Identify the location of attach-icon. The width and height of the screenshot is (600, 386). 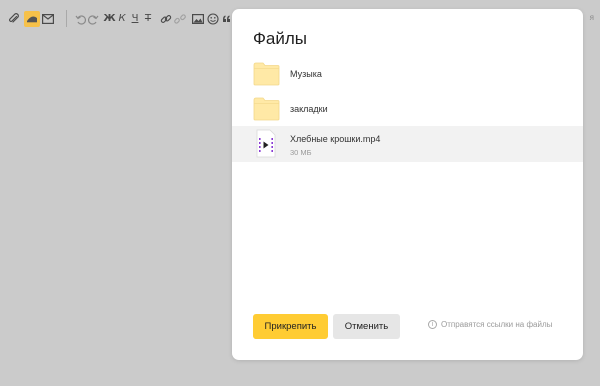
(14, 19).